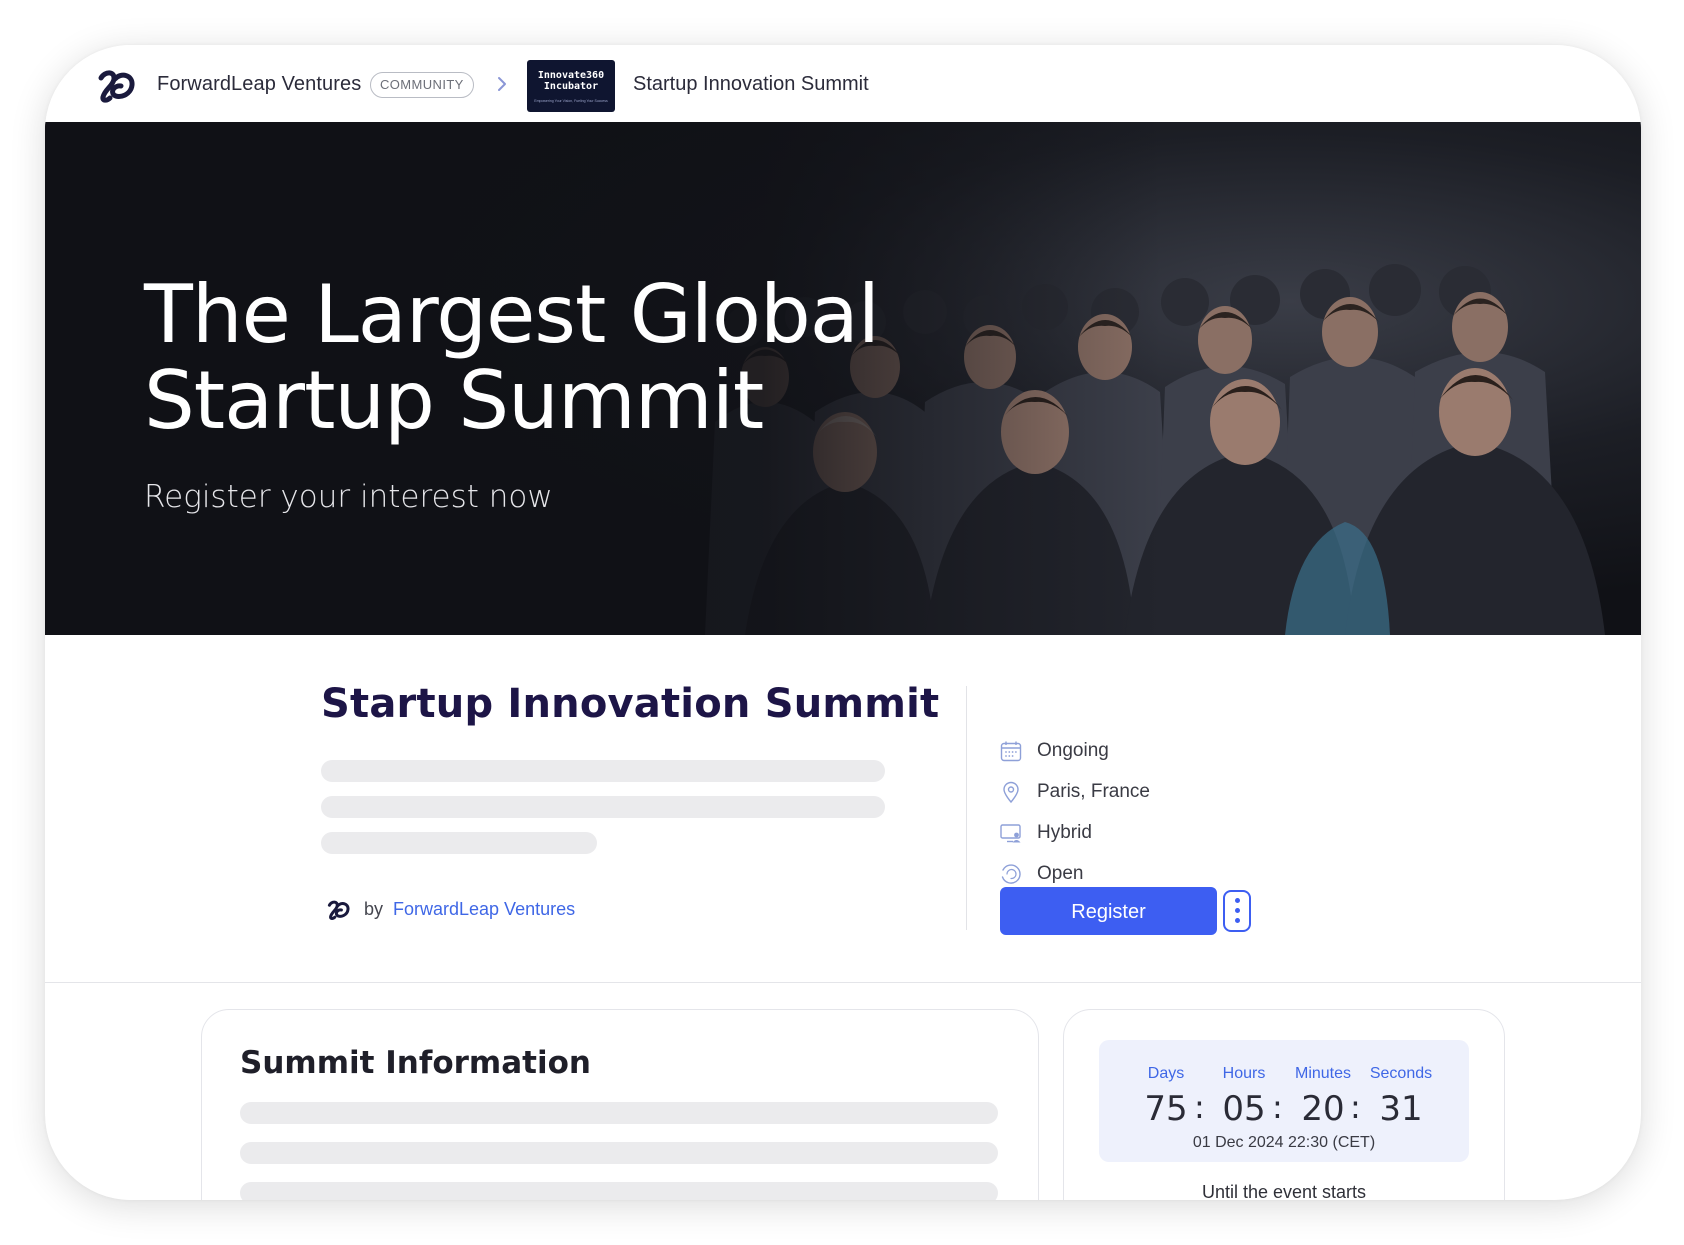 The height and width of the screenshot is (1245, 1684). I want to click on countdown-minutes-value: 20, so click(1323, 1109).